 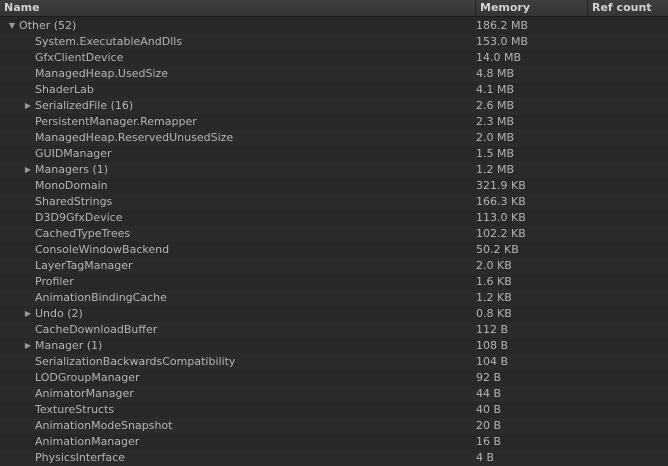 I want to click on column-header-memory: Memory, so click(x=532, y=8).